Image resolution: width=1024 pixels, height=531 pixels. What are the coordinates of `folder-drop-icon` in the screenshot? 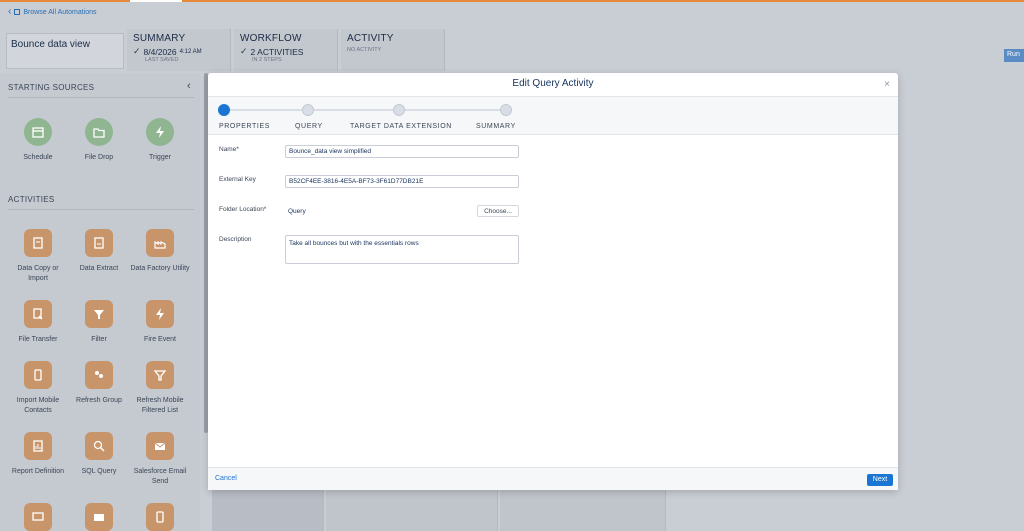 It's located at (99, 132).